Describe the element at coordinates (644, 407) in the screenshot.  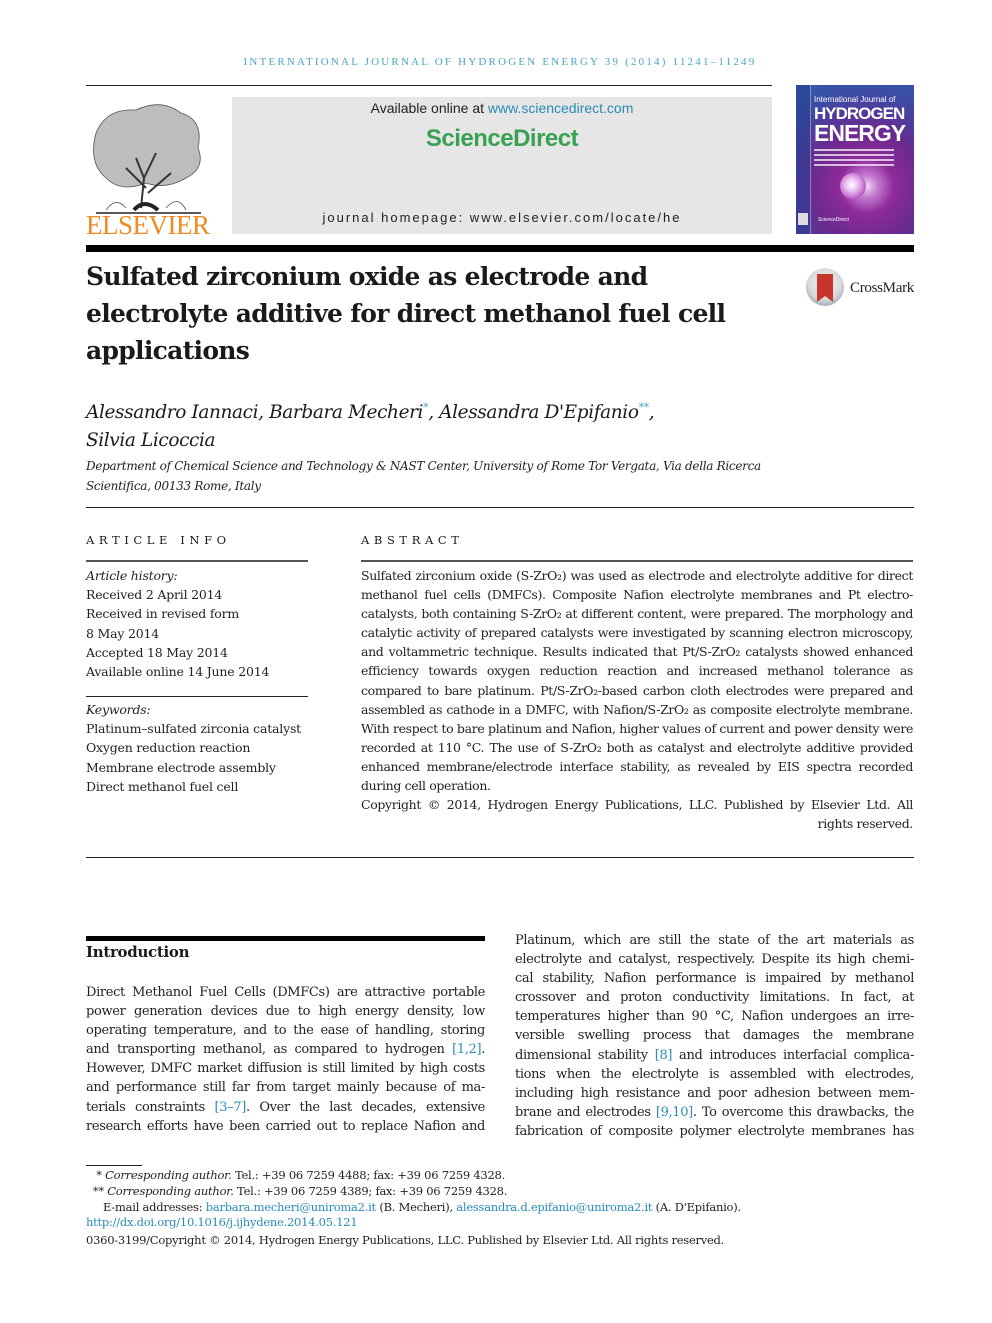
I see `corresponding-author-mark: **` at that location.